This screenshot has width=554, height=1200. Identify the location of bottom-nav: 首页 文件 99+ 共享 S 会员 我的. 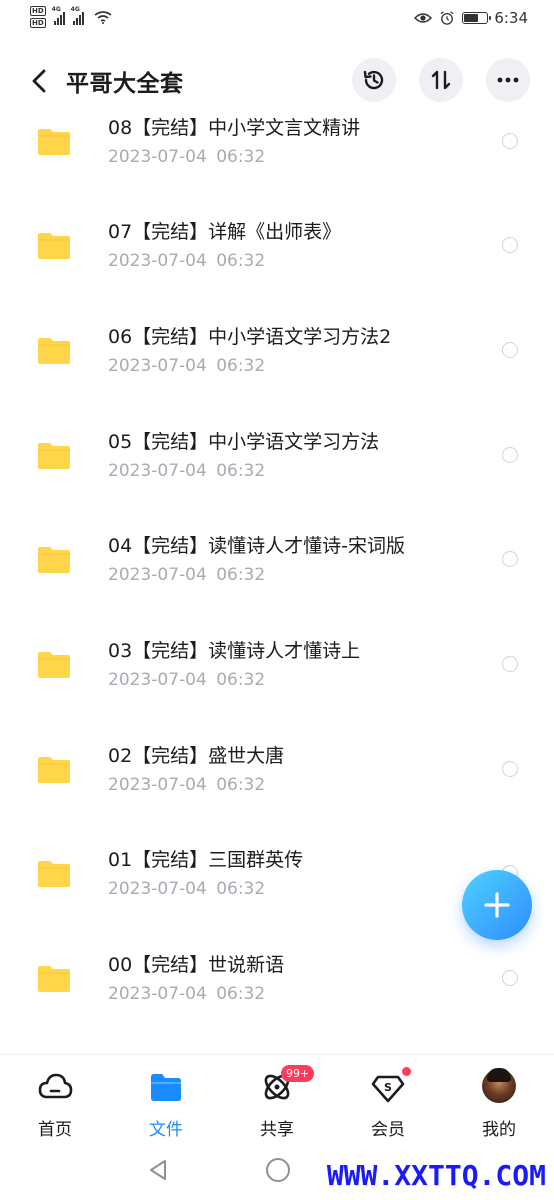
(277, 1099).